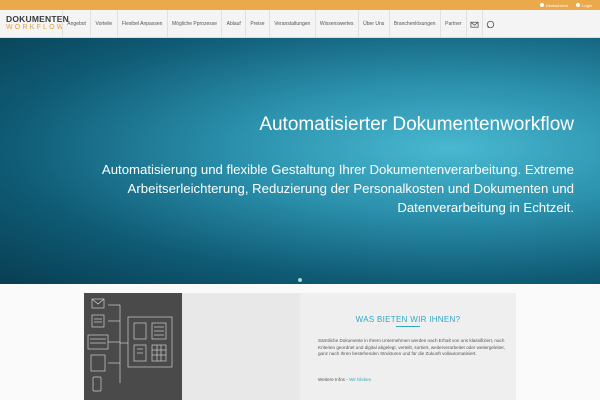  What do you see at coordinates (76, 24) in the screenshot?
I see `nav-item-angebot: Angebot` at bounding box center [76, 24].